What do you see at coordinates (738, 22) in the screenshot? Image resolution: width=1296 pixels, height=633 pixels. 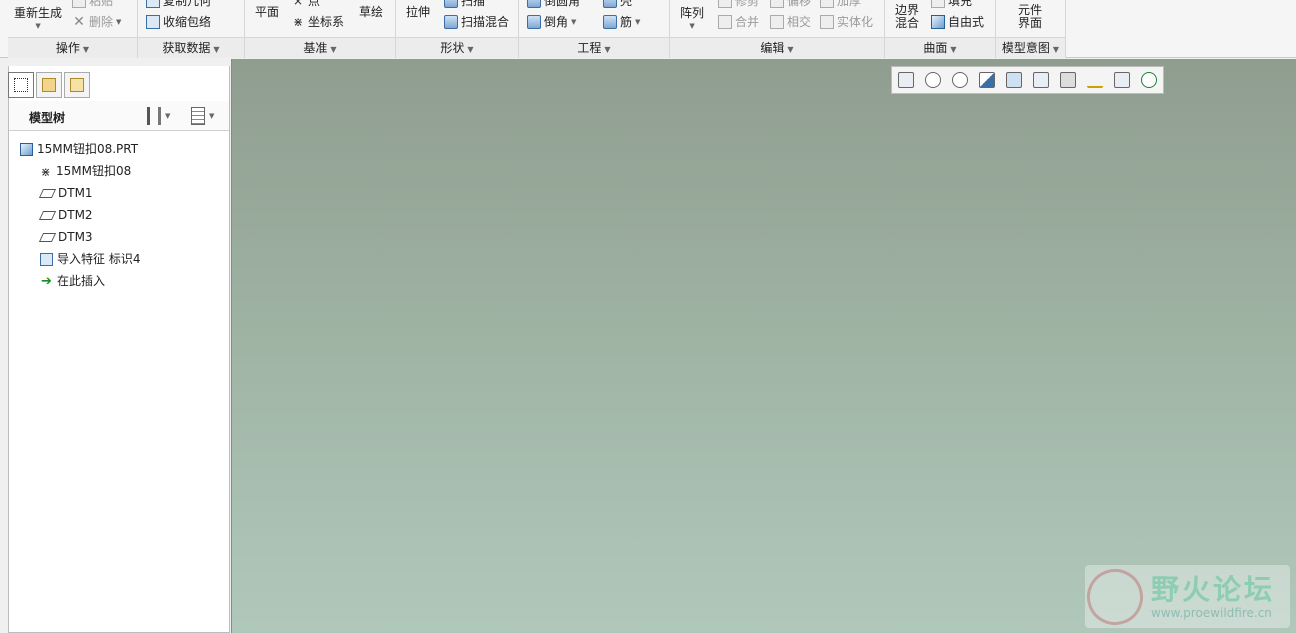 I see `merge-button: 合并` at bounding box center [738, 22].